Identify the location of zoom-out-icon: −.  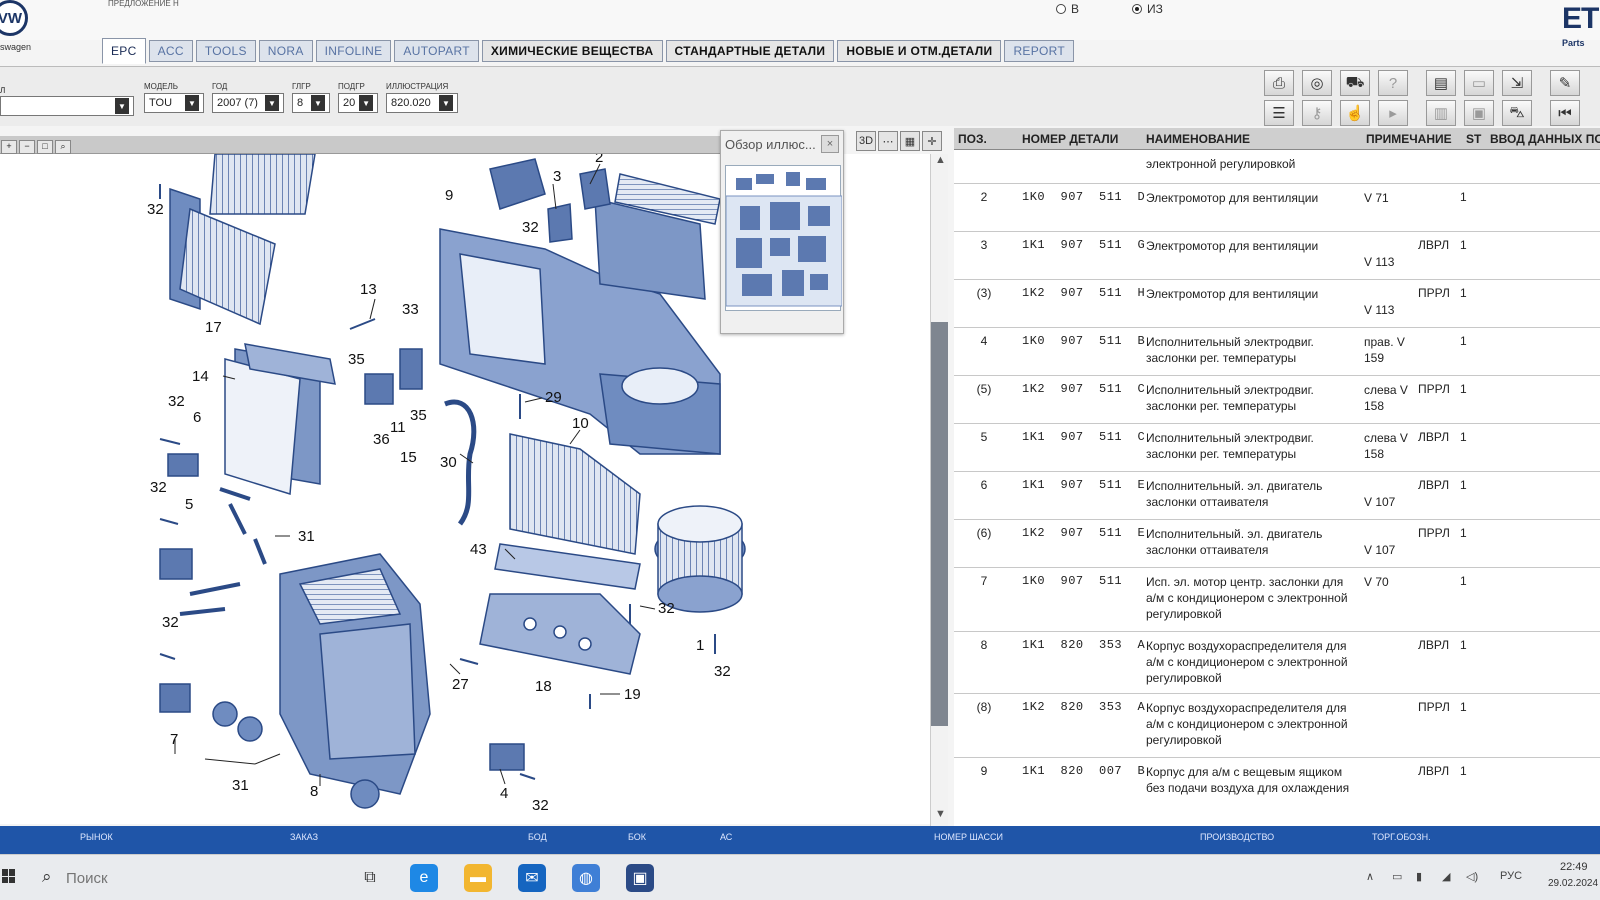
(27, 147).